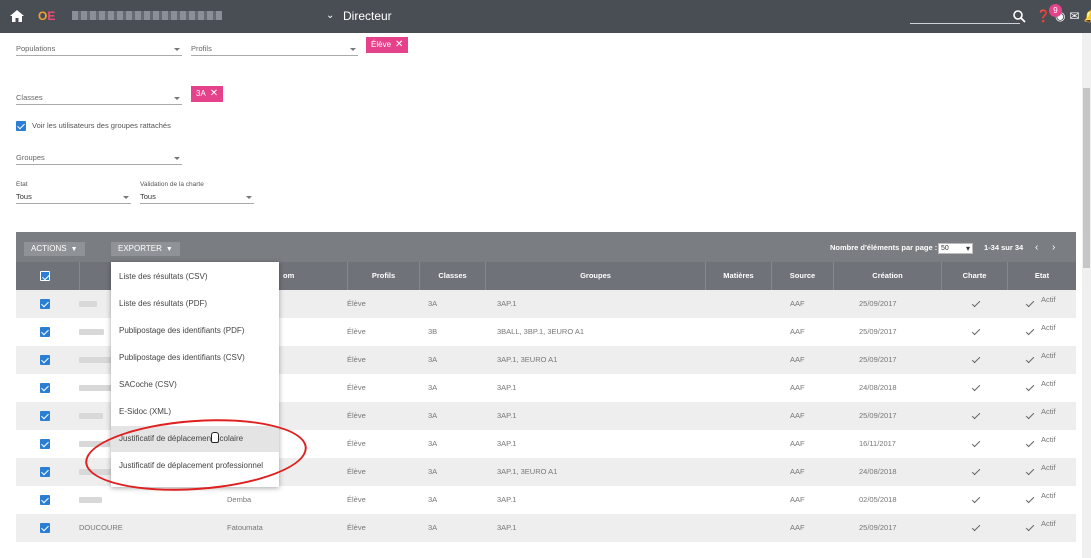  Describe the element at coordinates (22, 184) in the screenshot. I see `etat-label: Etat` at that location.